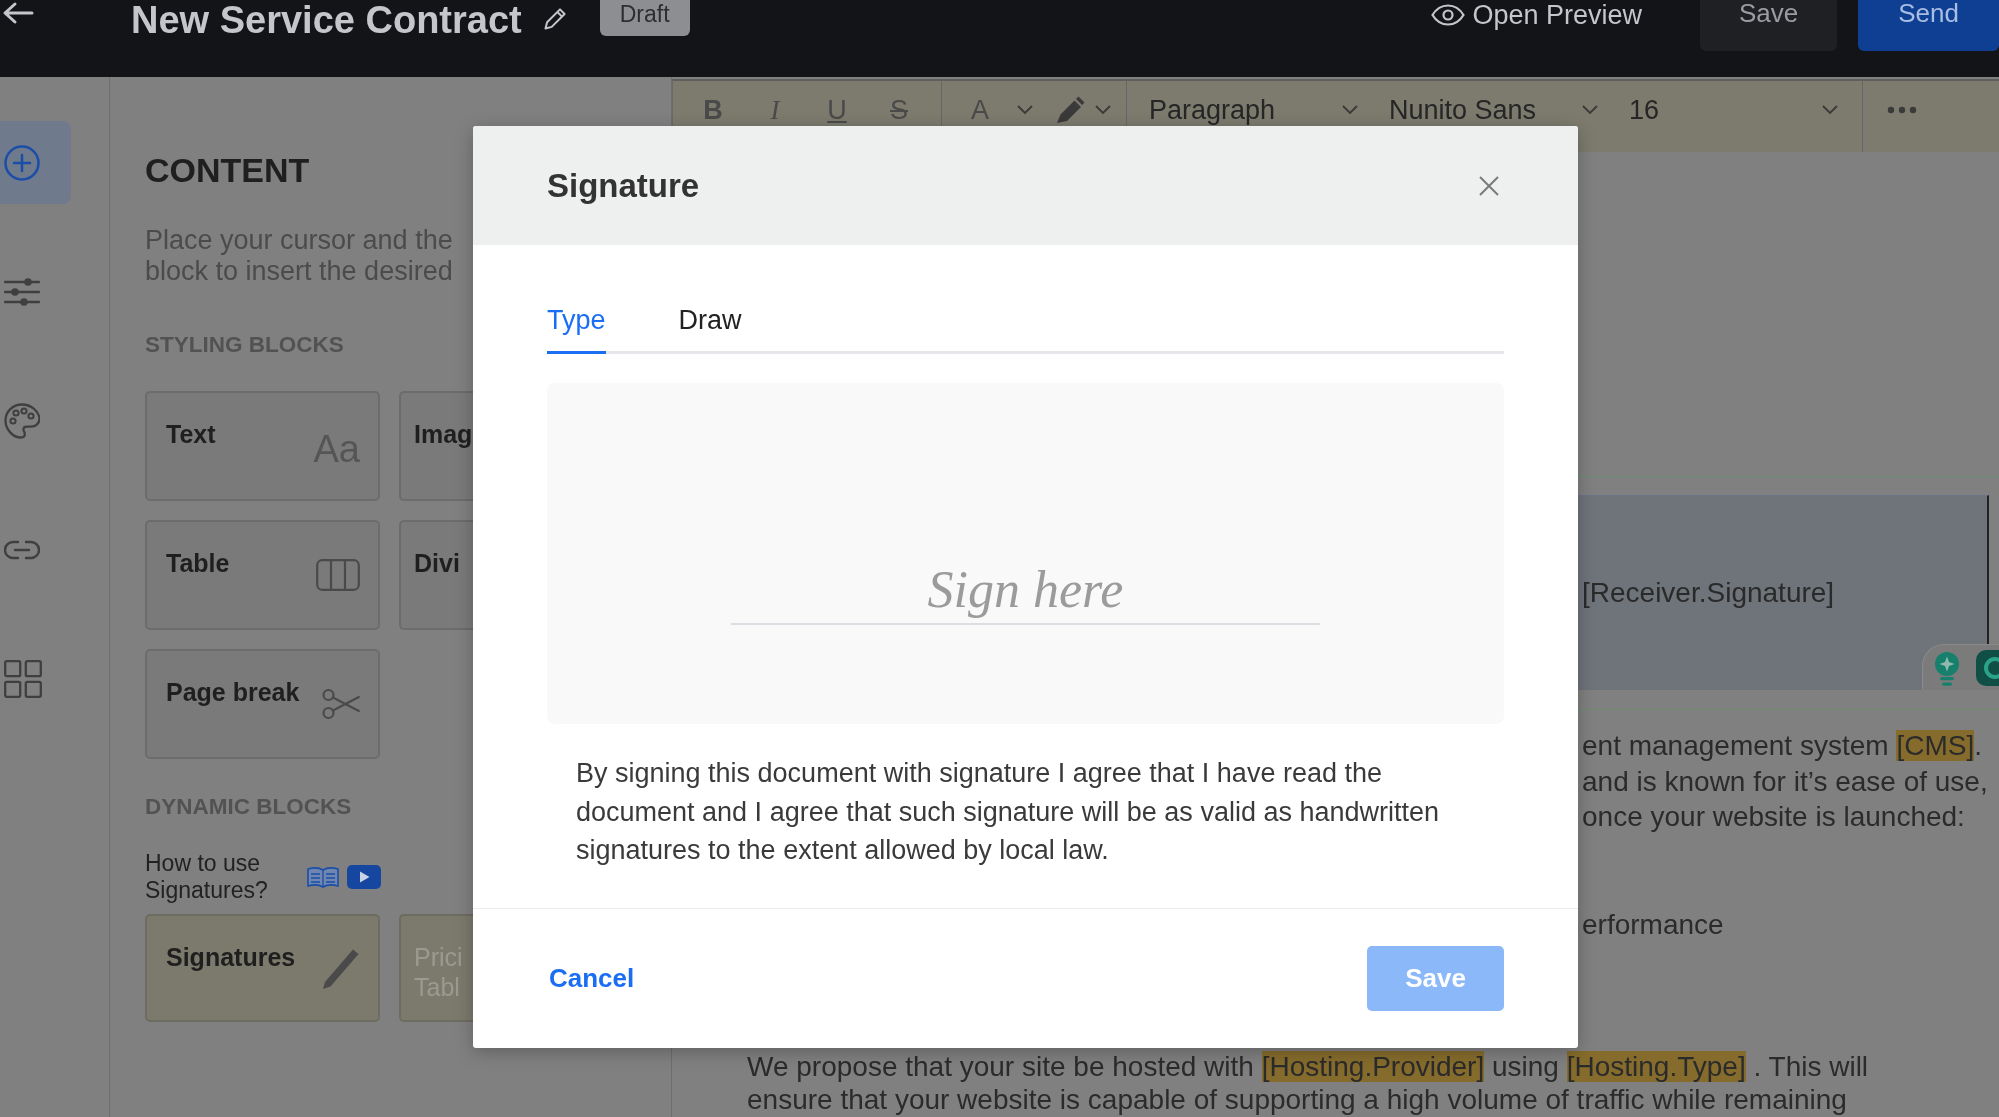 This screenshot has height=1117, width=1999. Describe the element at coordinates (1652, 924) in the screenshot. I see `document-text: erformance` at that location.